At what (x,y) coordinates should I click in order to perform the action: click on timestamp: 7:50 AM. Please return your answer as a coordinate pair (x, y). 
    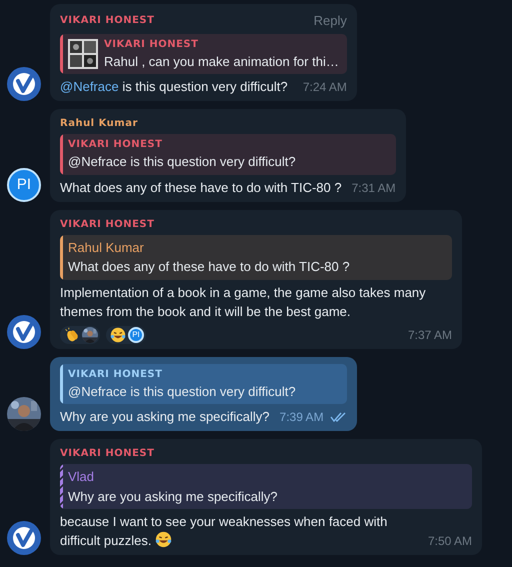
    Looking at the image, I should click on (450, 541).